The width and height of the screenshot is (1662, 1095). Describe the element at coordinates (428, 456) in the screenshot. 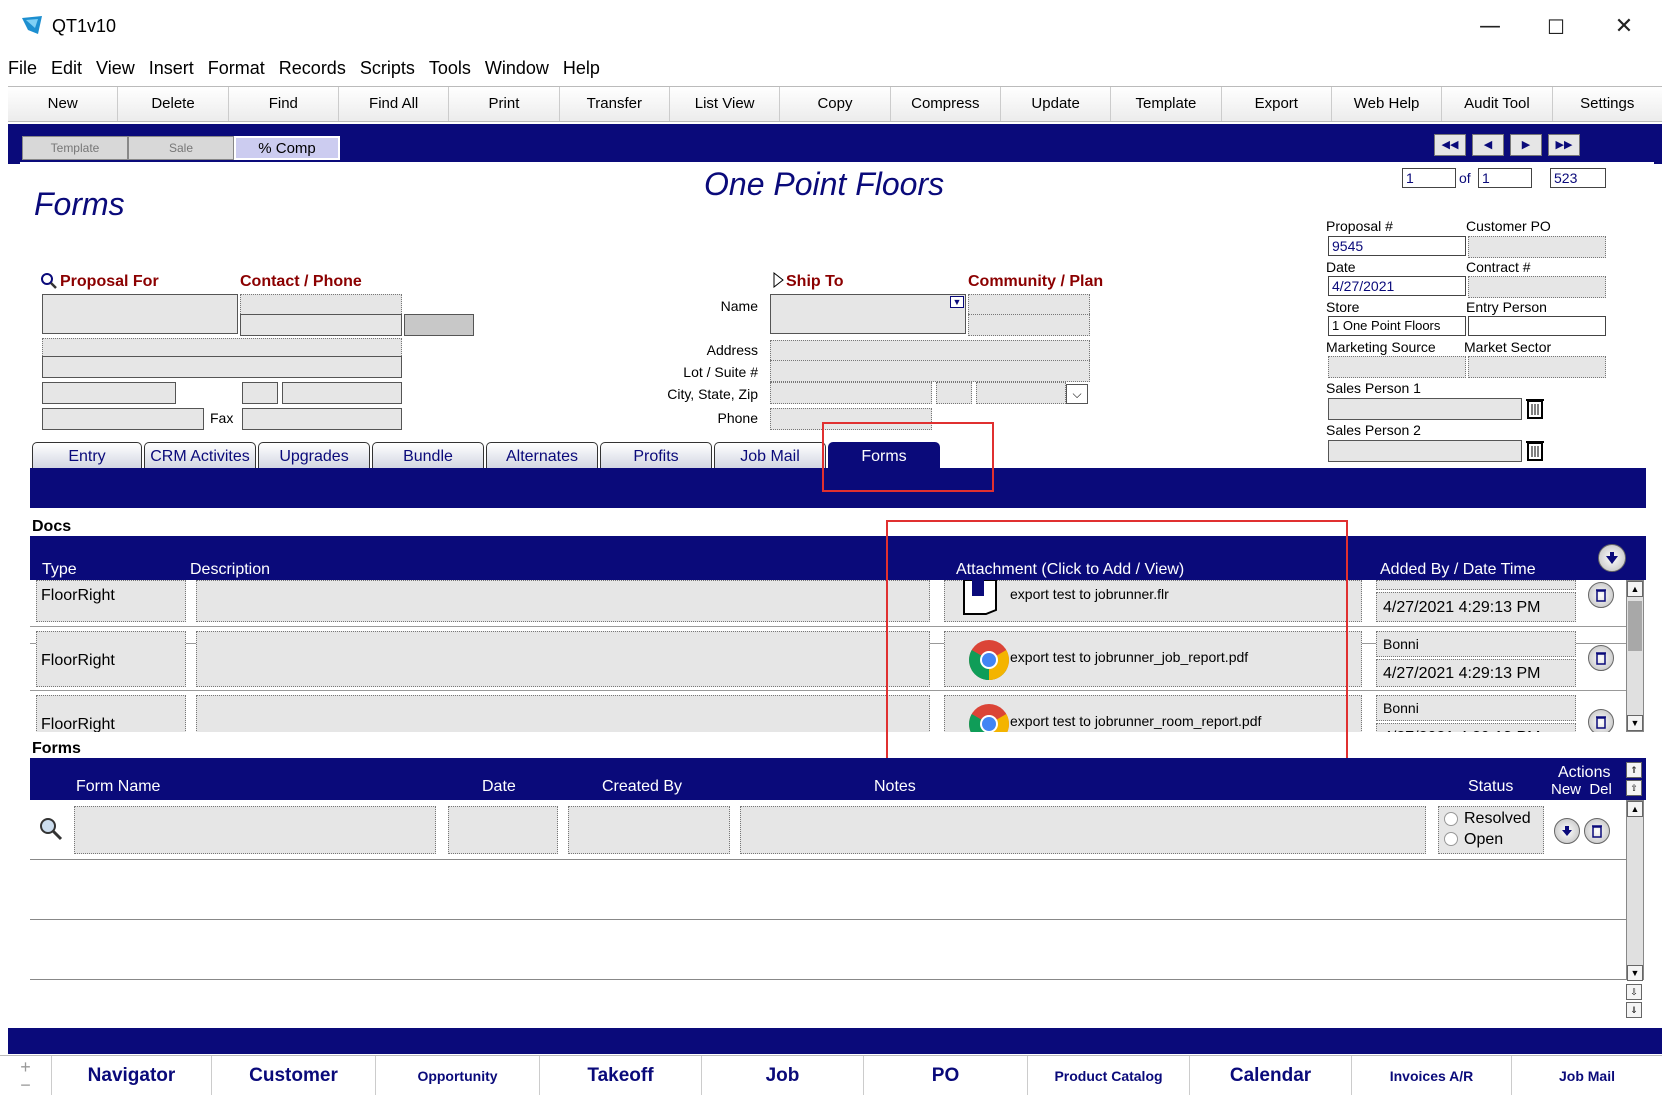

I see `tab-bundle: Bundle` at that location.